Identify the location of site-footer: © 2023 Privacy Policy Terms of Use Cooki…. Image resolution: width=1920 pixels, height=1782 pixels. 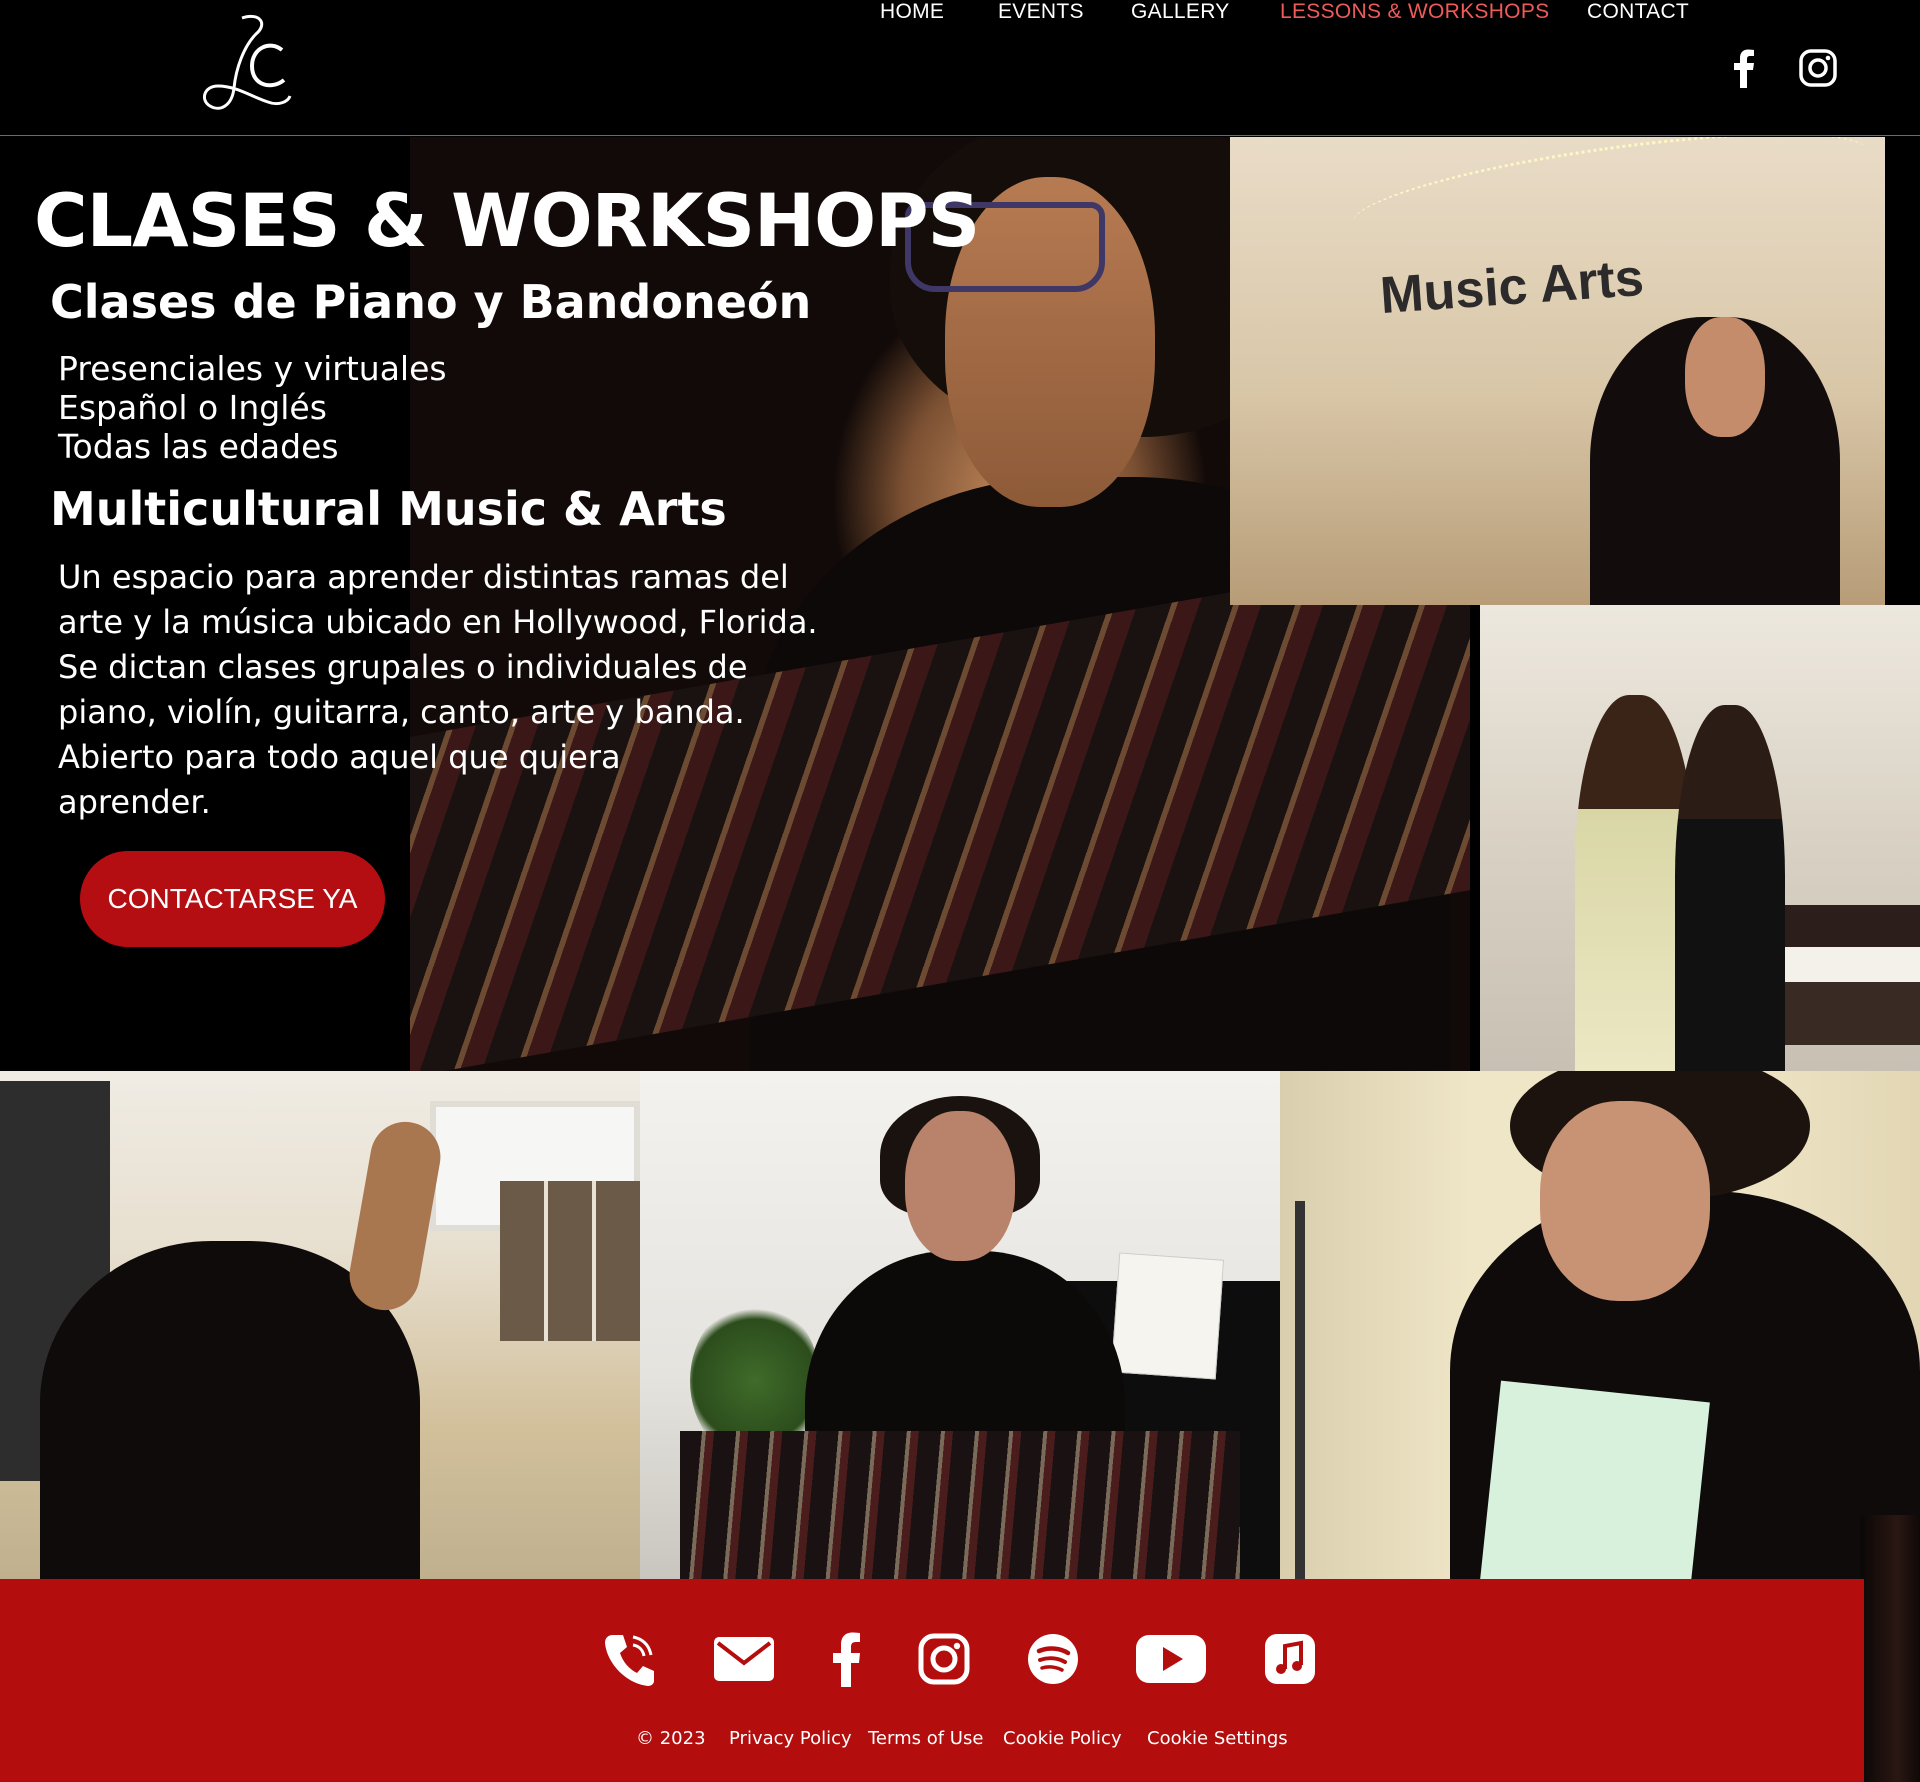
(932, 1680).